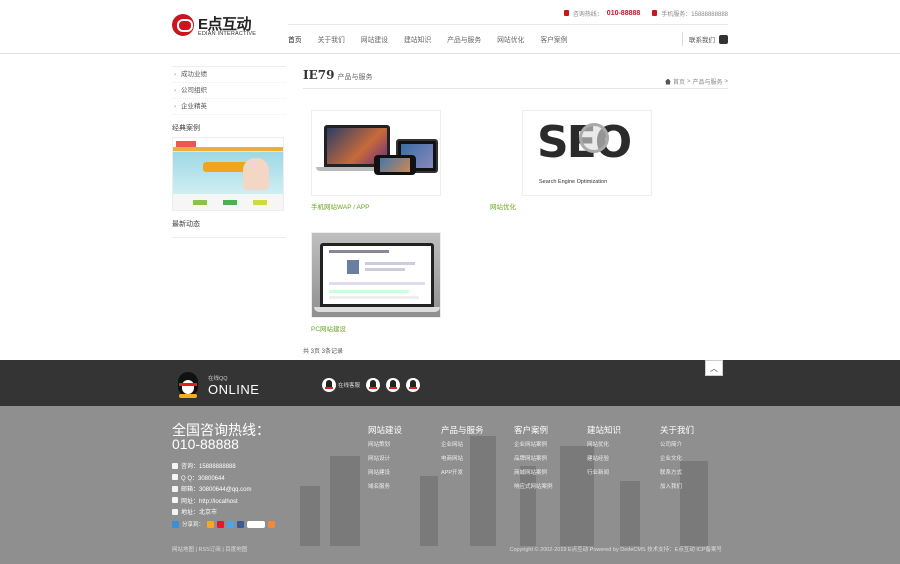 This screenshot has height=564, width=900. I want to click on product-label-pc: PC网站建设, so click(376, 328).